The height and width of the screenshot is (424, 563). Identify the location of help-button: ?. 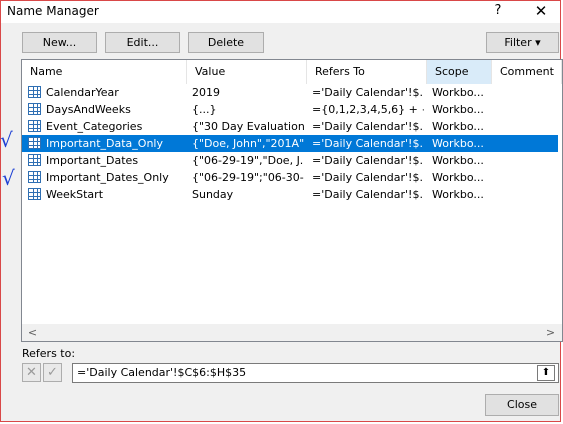
(498, 11).